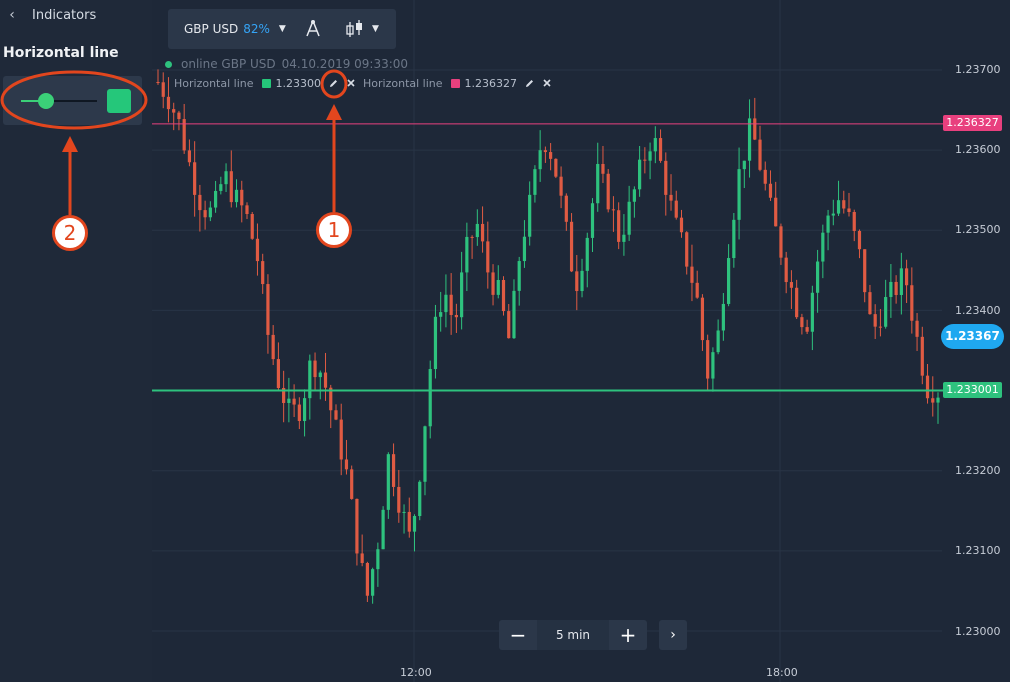 The image size is (1010, 682). Describe the element at coordinates (46, 101) in the screenshot. I see `line-width-slider-handle` at that location.